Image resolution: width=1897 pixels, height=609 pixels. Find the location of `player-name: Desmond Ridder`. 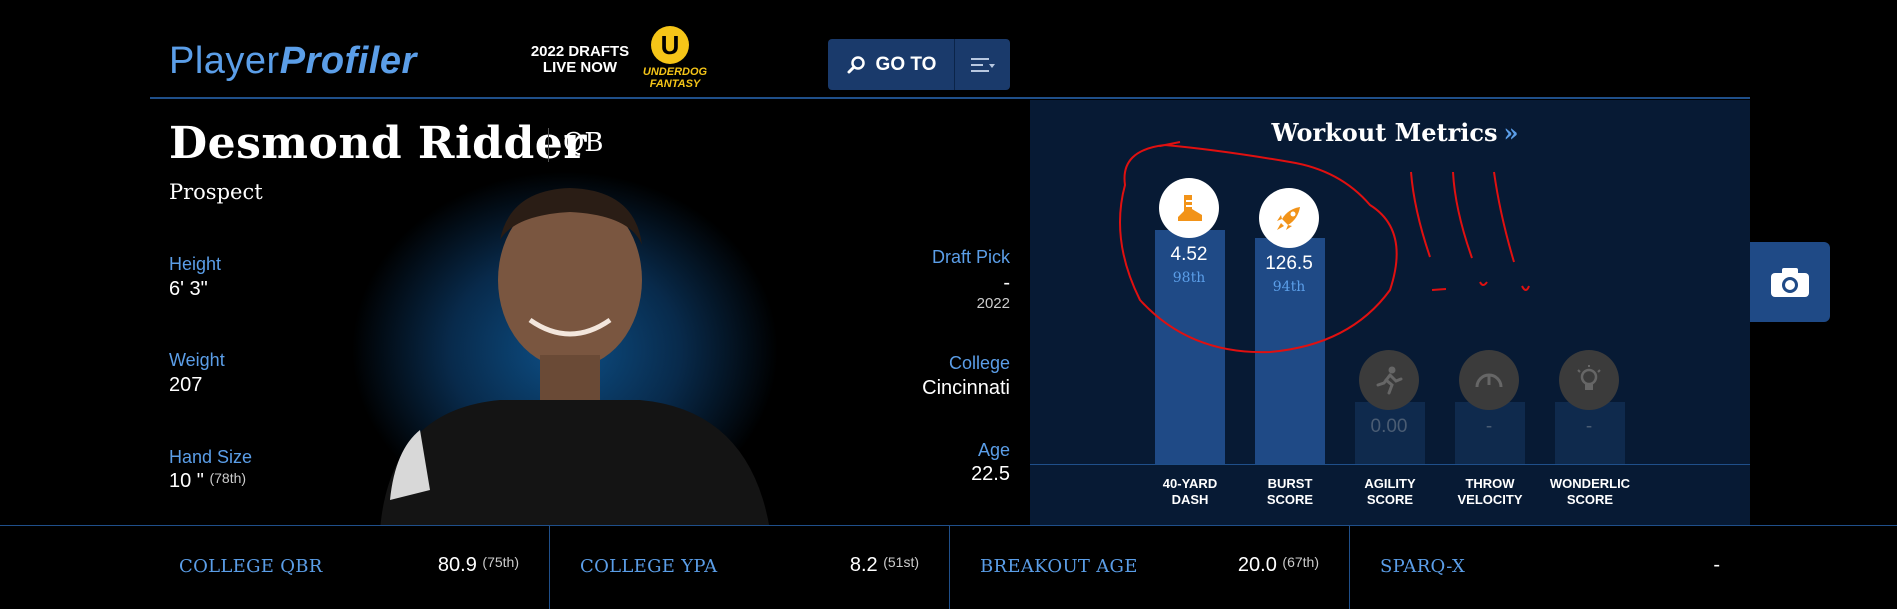

player-name: Desmond Ridder is located at coordinates (378, 143).